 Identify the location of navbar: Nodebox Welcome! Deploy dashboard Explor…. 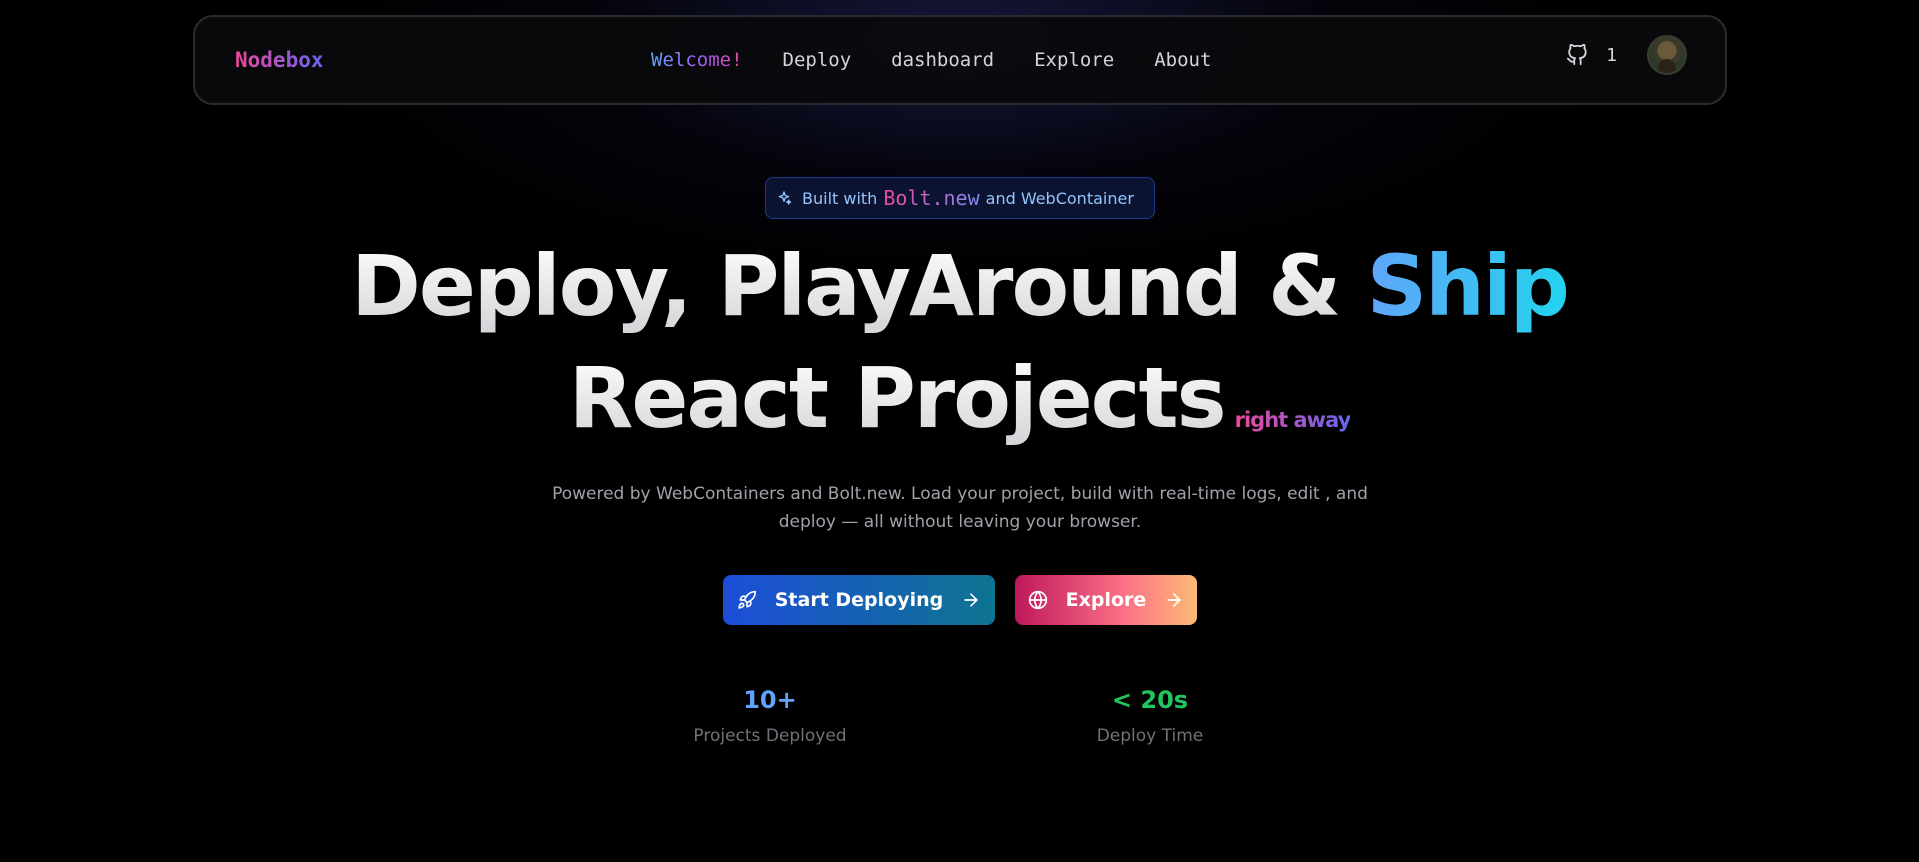
(960, 60).